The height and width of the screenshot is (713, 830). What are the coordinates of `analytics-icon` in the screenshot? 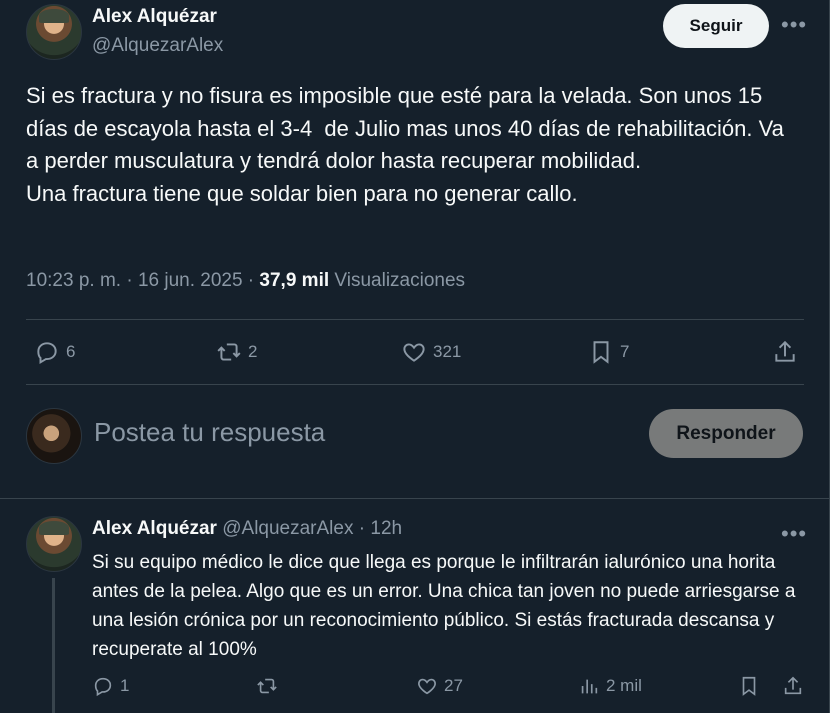 It's located at (589, 686).